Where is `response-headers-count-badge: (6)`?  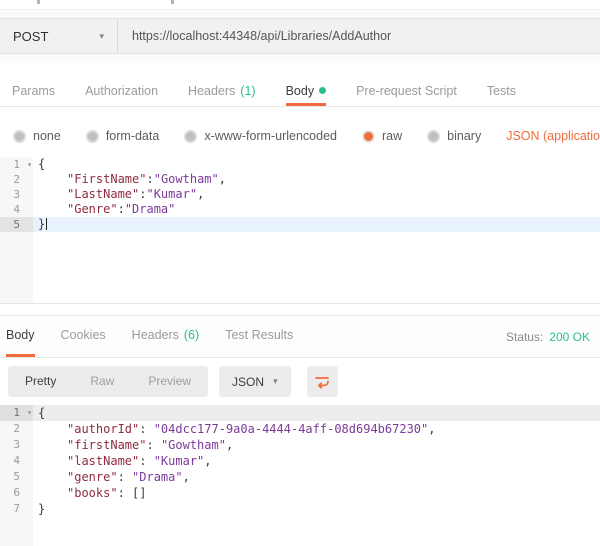 response-headers-count-badge: (6) is located at coordinates (191, 335).